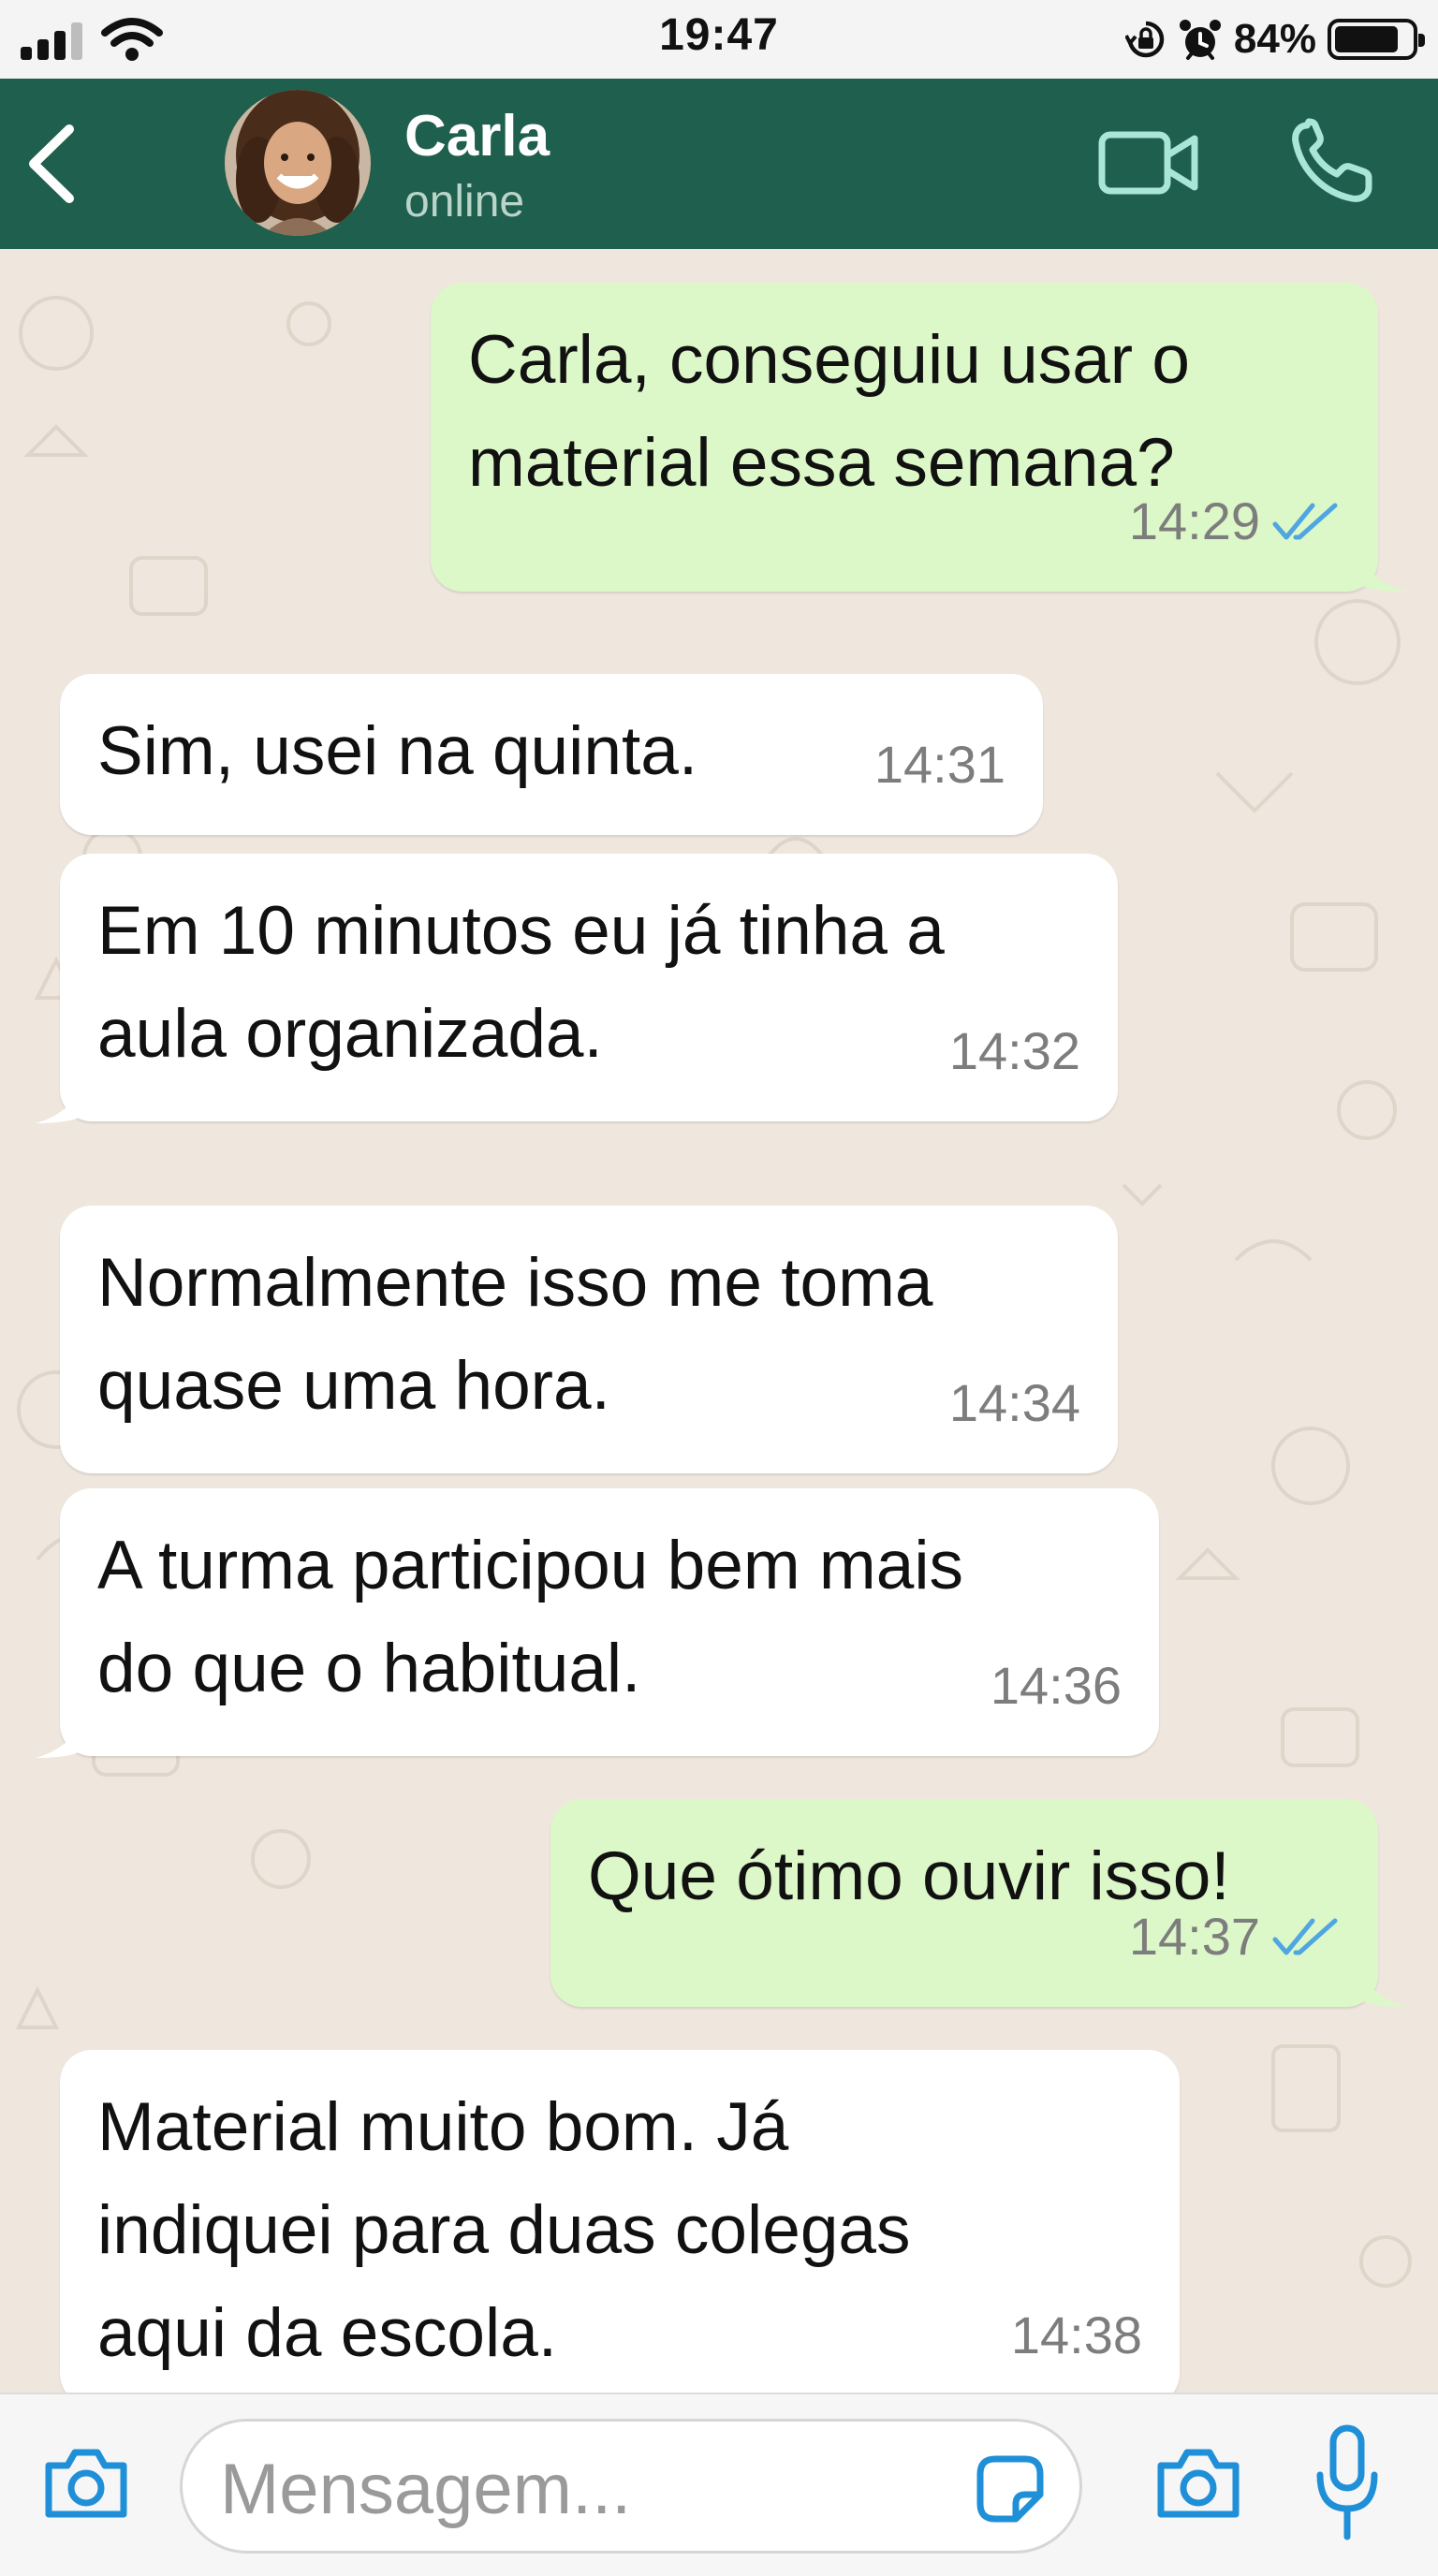  What do you see at coordinates (1274, 39) in the screenshot?
I see `battery-percent: 84%` at bounding box center [1274, 39].